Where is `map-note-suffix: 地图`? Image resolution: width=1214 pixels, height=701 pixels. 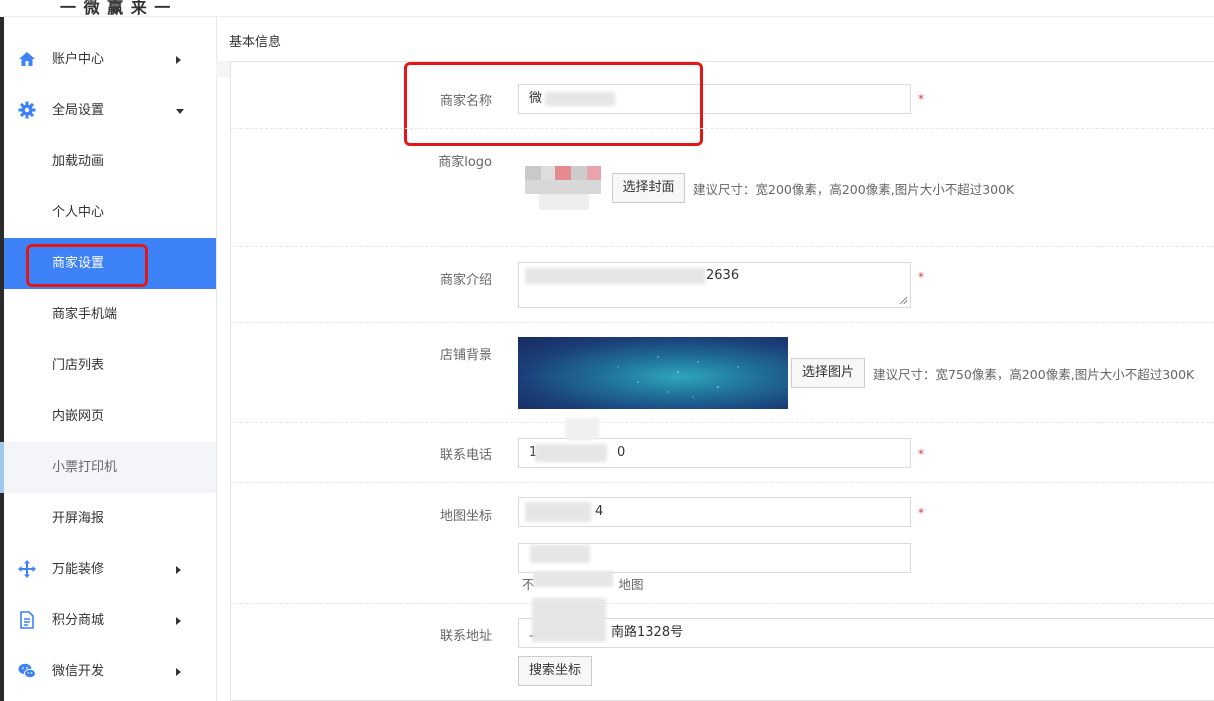 map-note-suffix: 地图 is located at coordinates (631, 584).